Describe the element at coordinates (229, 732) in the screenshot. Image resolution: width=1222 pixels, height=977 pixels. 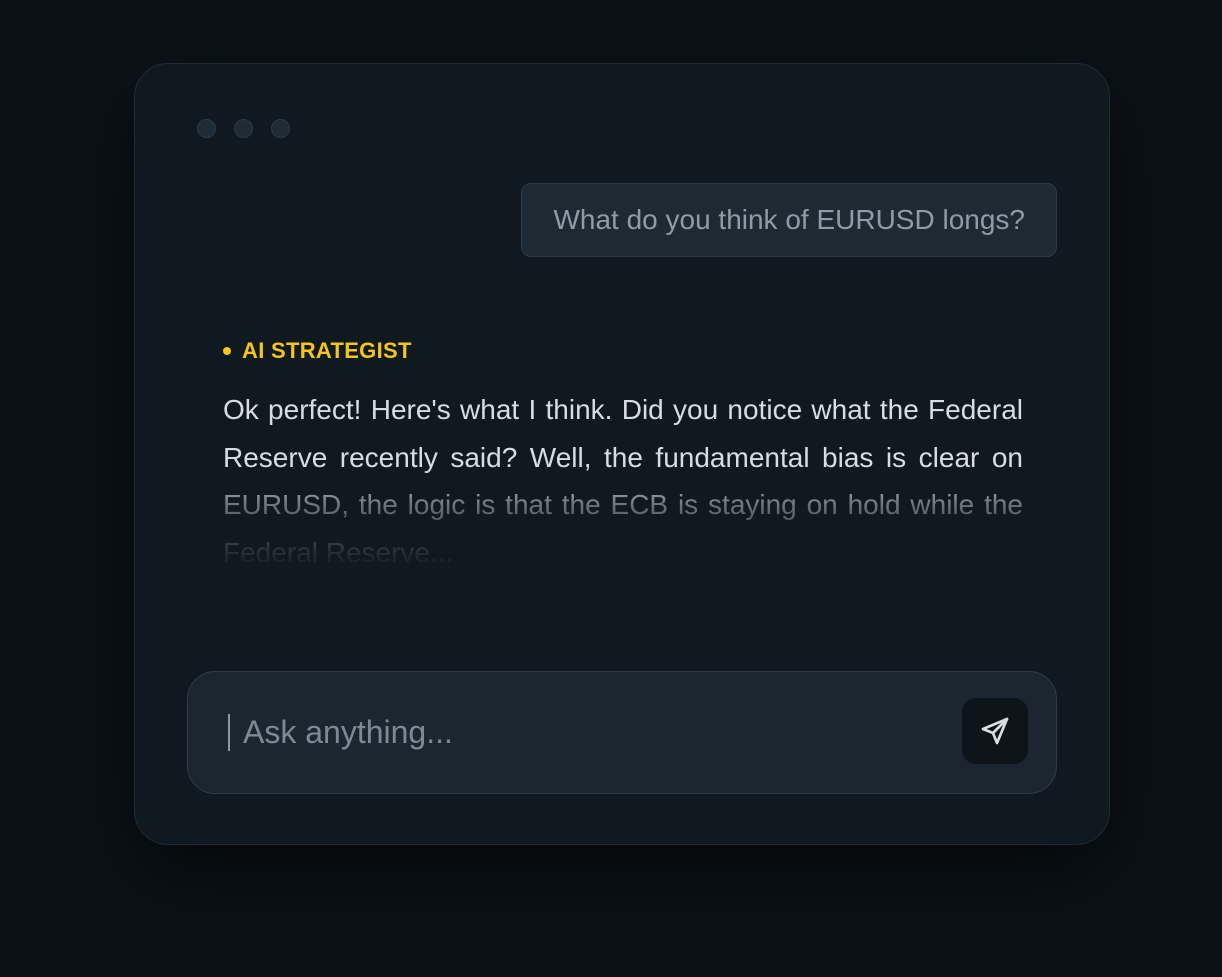
I see `text-caret` at that location.